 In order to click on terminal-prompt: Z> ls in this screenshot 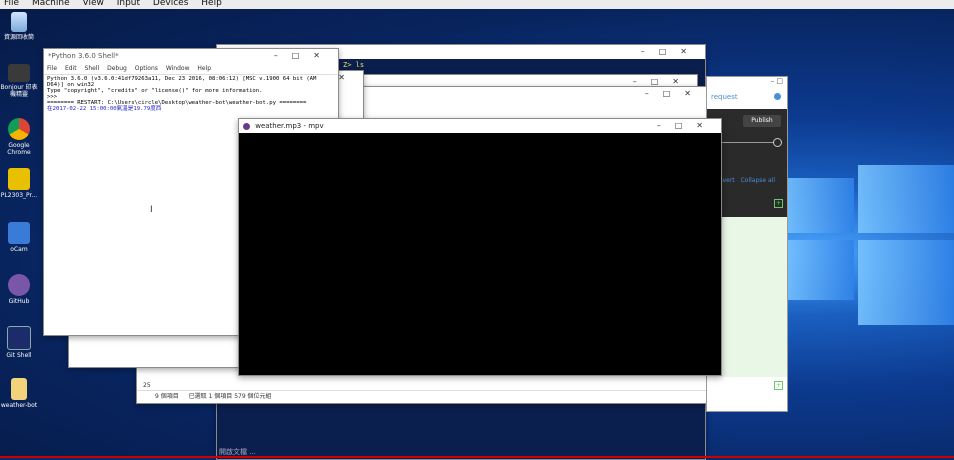, I will do `click(354, 65)`.